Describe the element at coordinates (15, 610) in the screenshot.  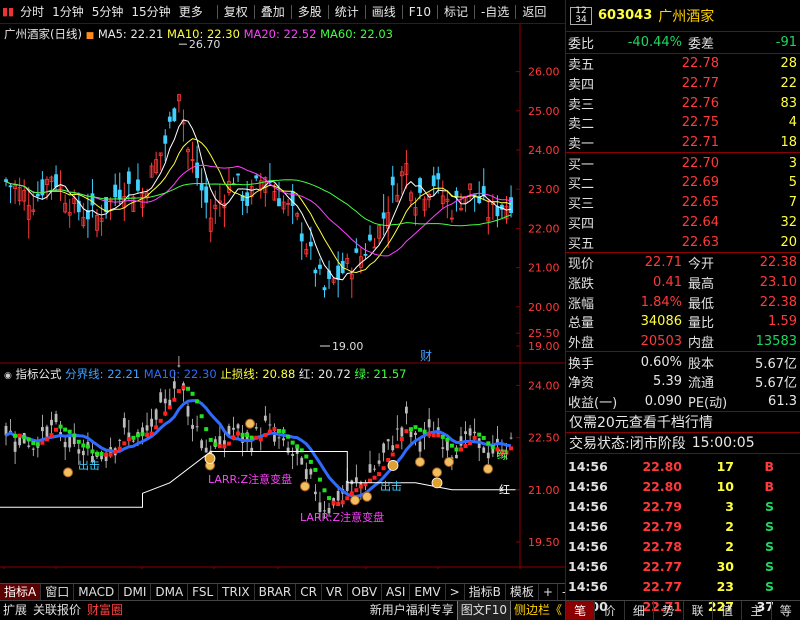
I see `bottom-expand: 扩展` at that location.